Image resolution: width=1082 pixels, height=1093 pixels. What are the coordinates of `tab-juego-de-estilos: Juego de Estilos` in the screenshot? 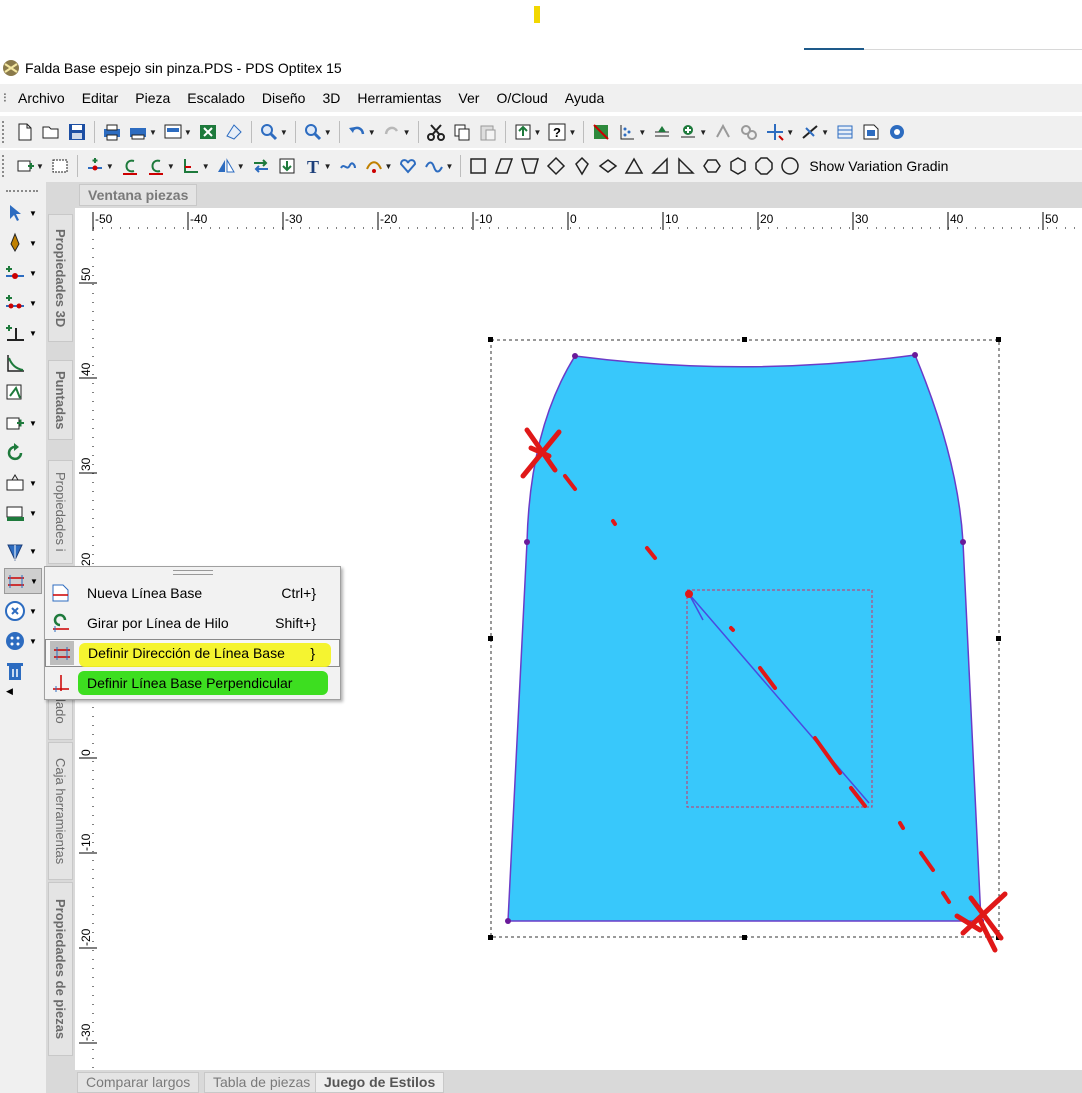 It's located at (380, 1082).